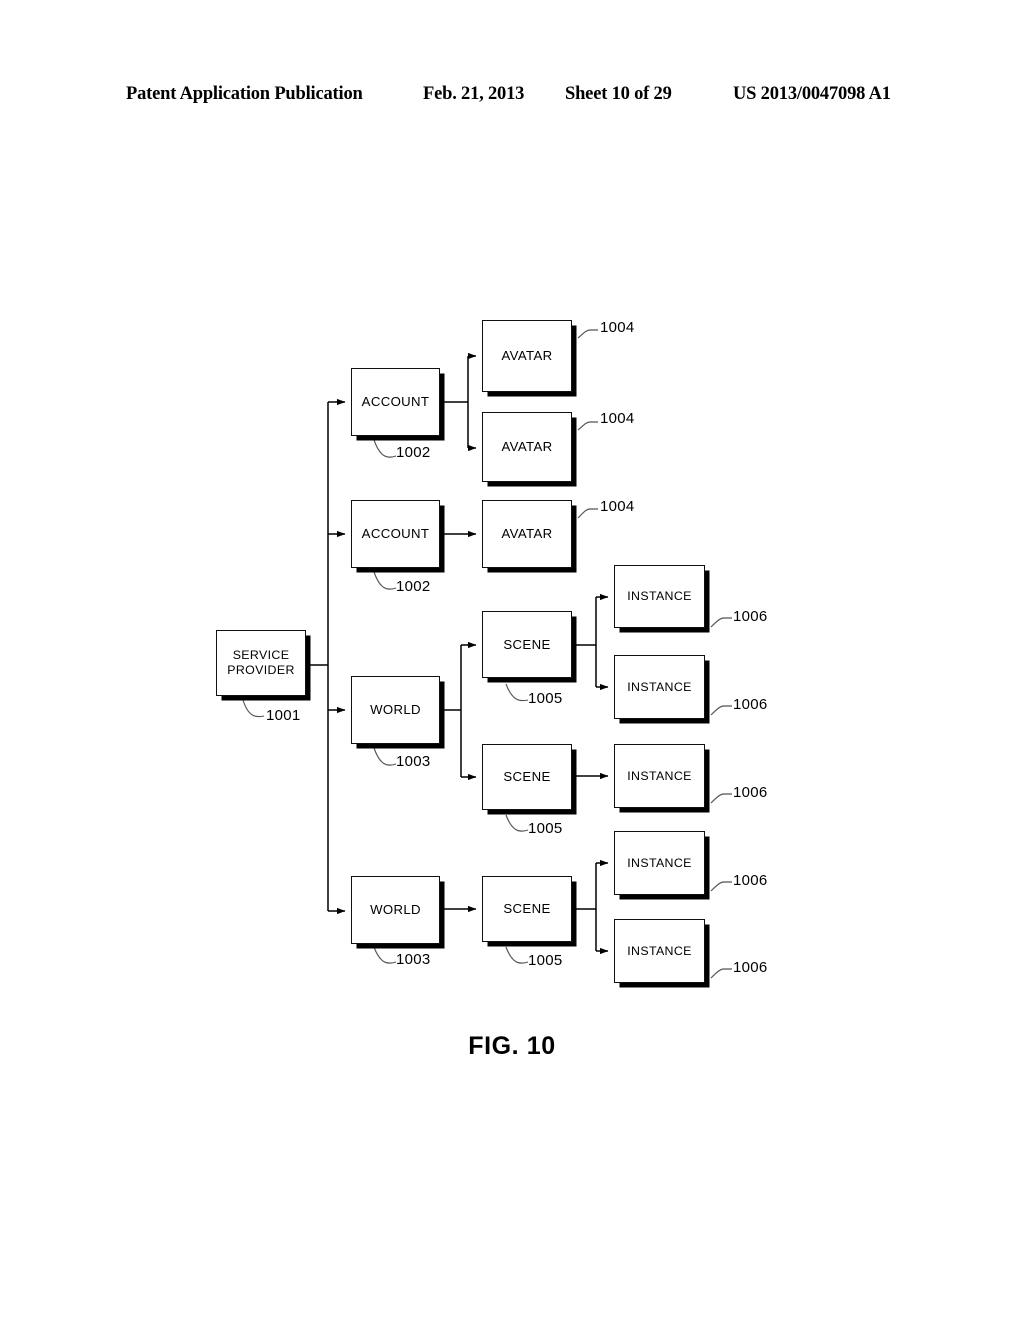  I want to click on reference-numeral-1005-scene-3: 1005, so click(545, 960).